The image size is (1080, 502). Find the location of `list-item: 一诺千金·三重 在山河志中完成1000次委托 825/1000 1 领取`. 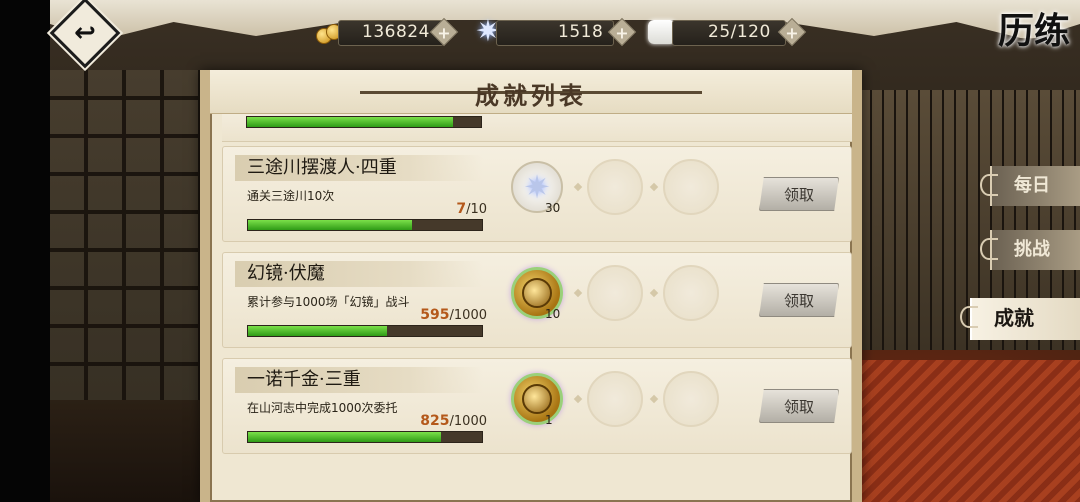

list-item: 一诺千金·三重 在山河志中完成1000次委托 825/1000 1 领取 is located at coordinates (537, 406).